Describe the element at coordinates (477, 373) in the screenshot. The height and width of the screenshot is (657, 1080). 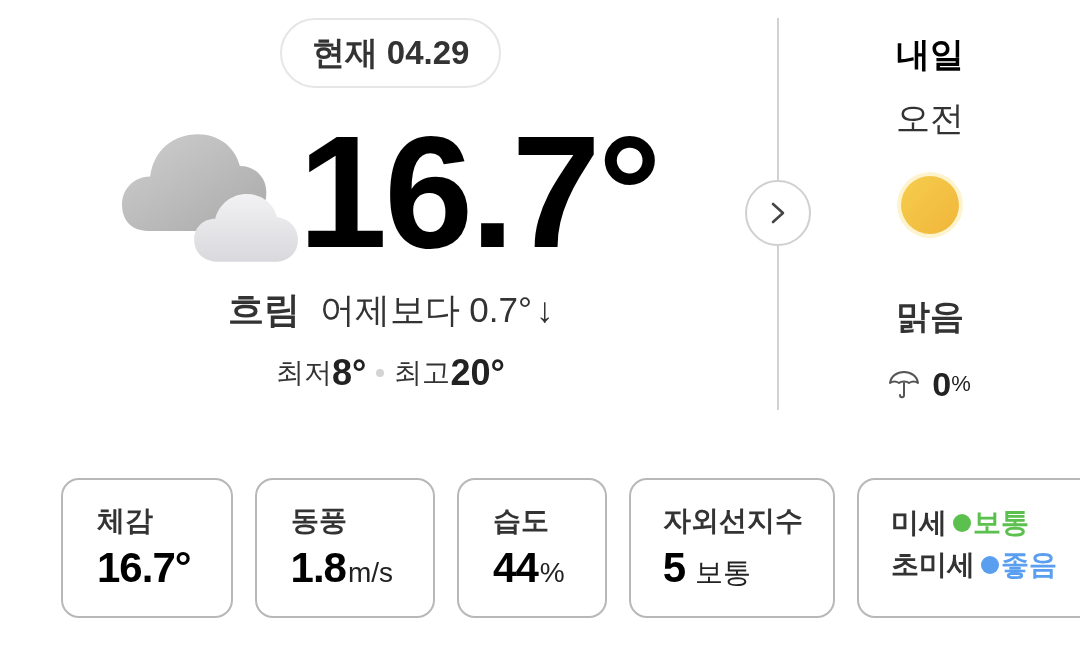
I see `high-temperature-value: 20°` at that location.